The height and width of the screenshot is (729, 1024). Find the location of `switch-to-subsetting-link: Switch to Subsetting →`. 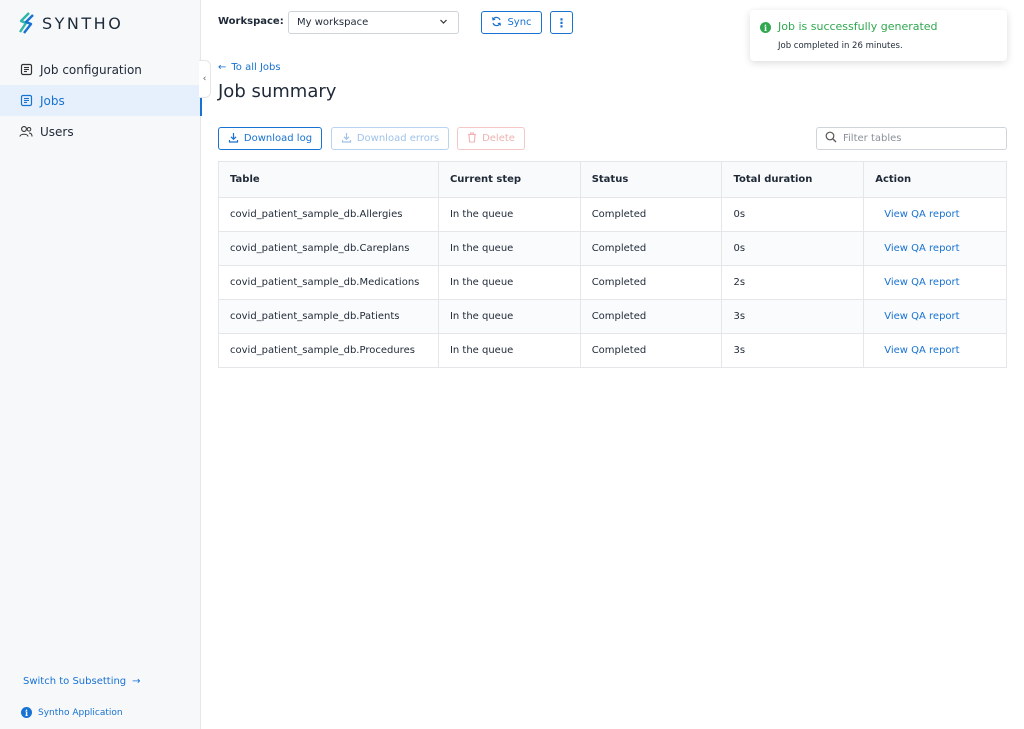

switch-to-subsetting-link: Switch to Subsetting → is located at coordinates (82, 681).